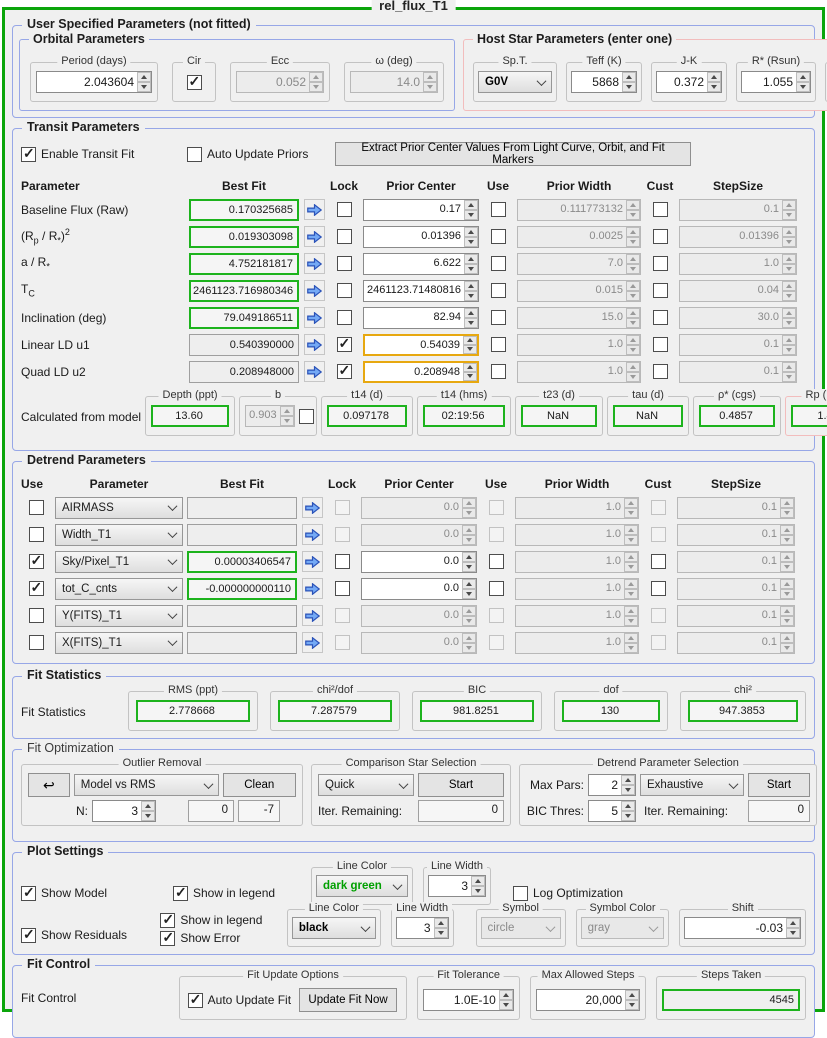  Describe the element at coordinates (195, 999) in the screenshot. I see `auto-update-fit-checkbox` at that location.